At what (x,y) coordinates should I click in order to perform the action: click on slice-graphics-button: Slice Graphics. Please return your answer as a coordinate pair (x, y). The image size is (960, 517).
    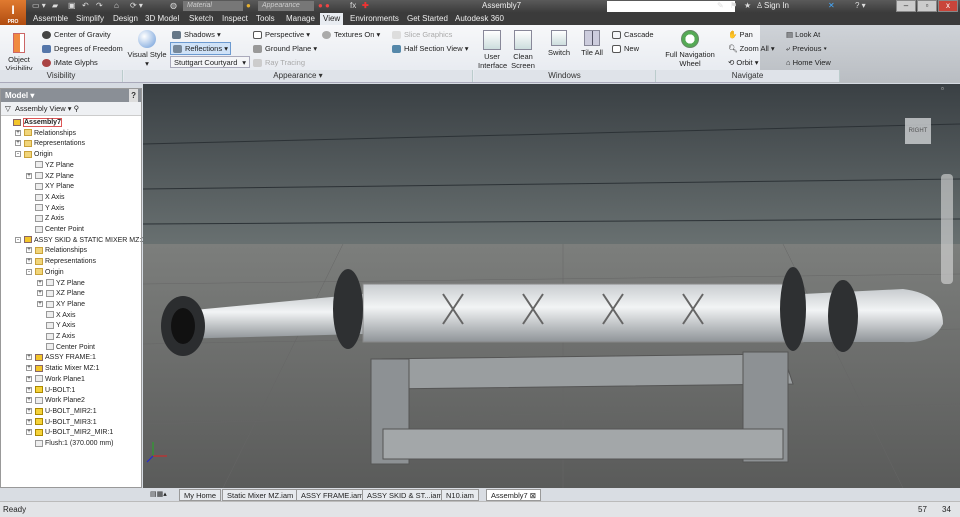
    Looking at the image, I should click on (422, 35).